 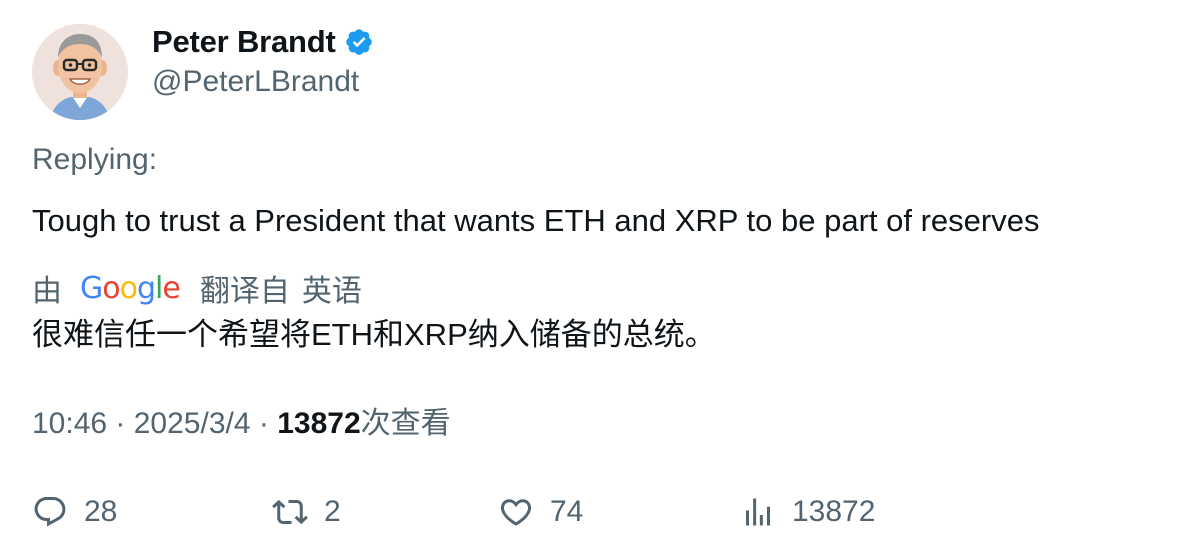 I want to click on tweet-meta: 10:46 · 2025/3/4 · 13872次查看, so click(x=241, y=424).